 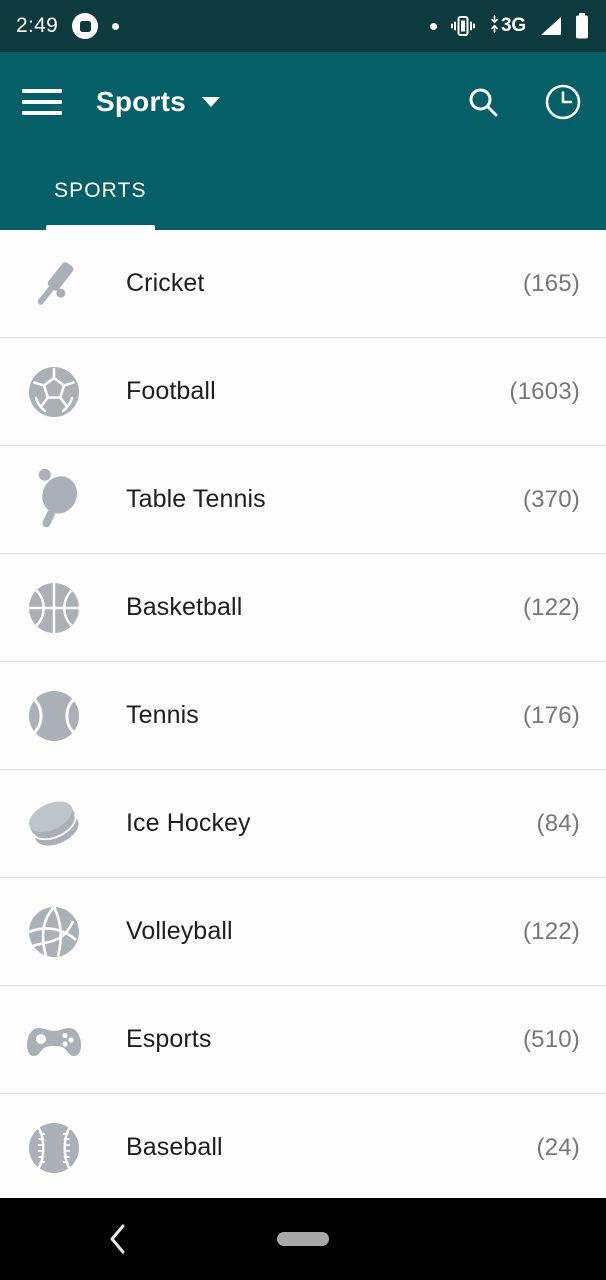 I want to click on status-bar-clock: 2:49, so click(x=37, y=25).